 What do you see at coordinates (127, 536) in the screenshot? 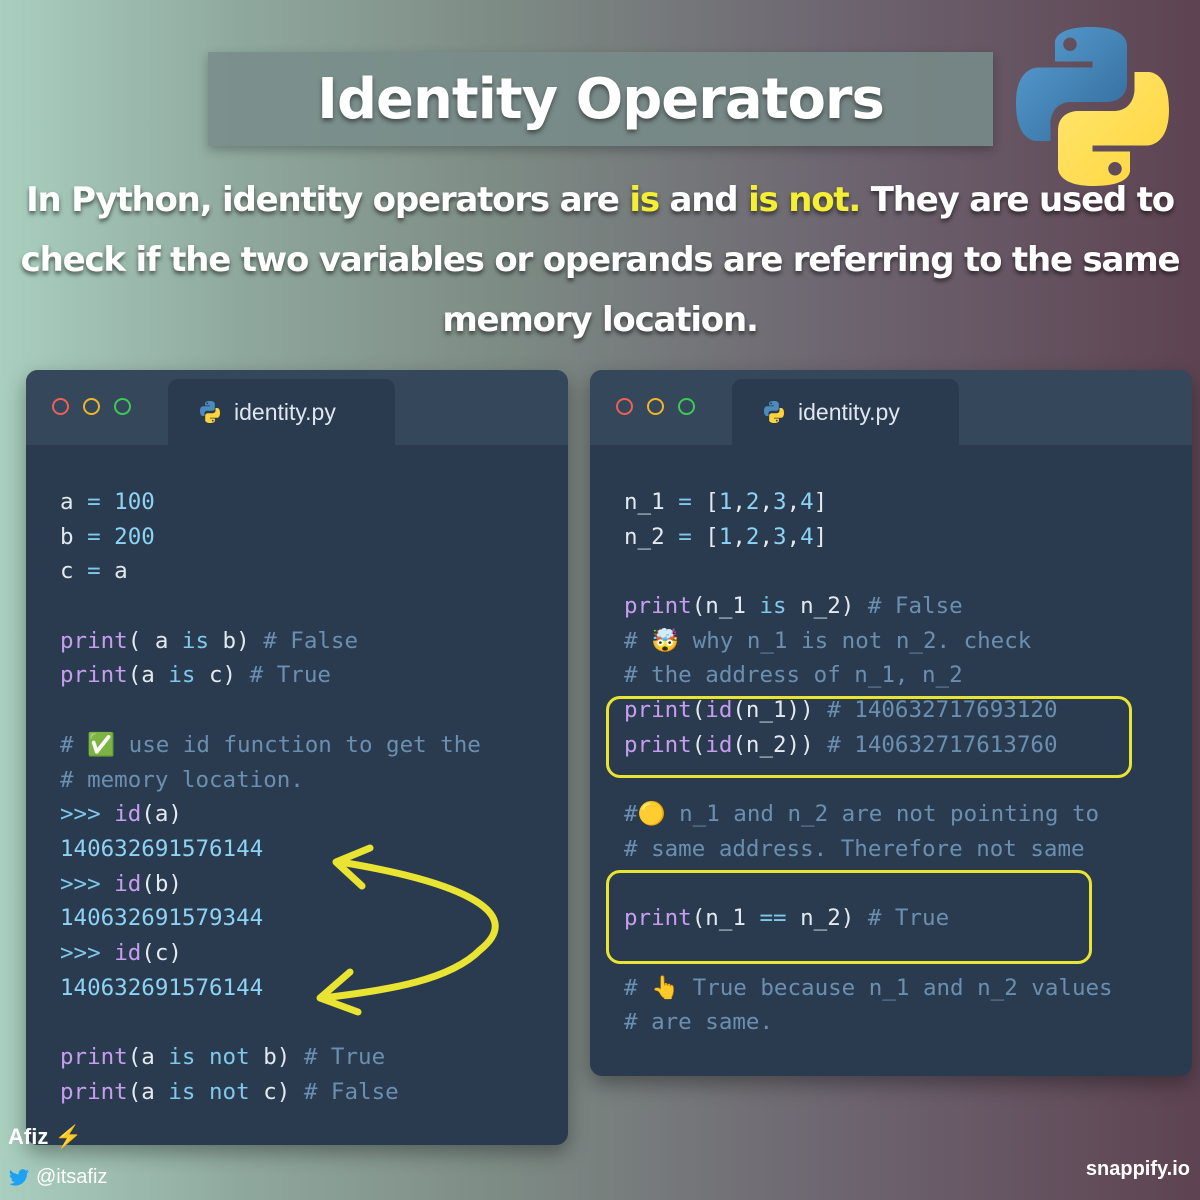
I see `code-token: 200` at bounding box center [127, 536].